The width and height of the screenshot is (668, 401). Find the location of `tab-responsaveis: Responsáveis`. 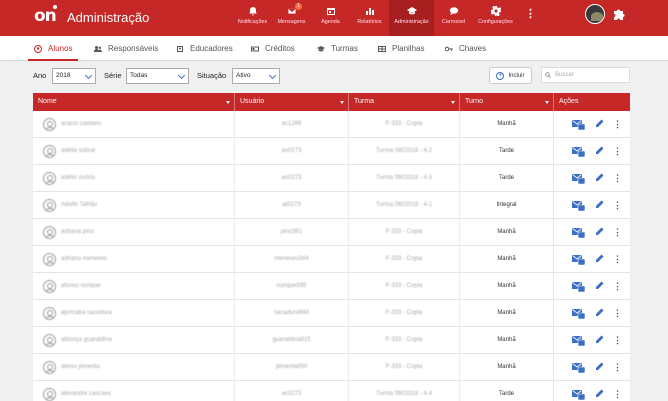

tab-responsaveis: Responsáveis is located at coordinates (126, 48).